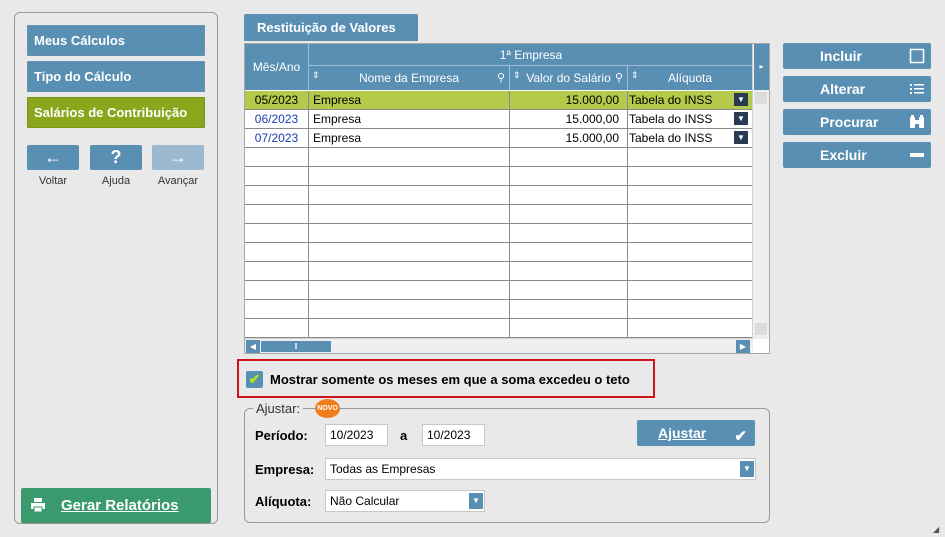  I want to click on aliquota-select: Não Calcular ▼, so click(405, 501).